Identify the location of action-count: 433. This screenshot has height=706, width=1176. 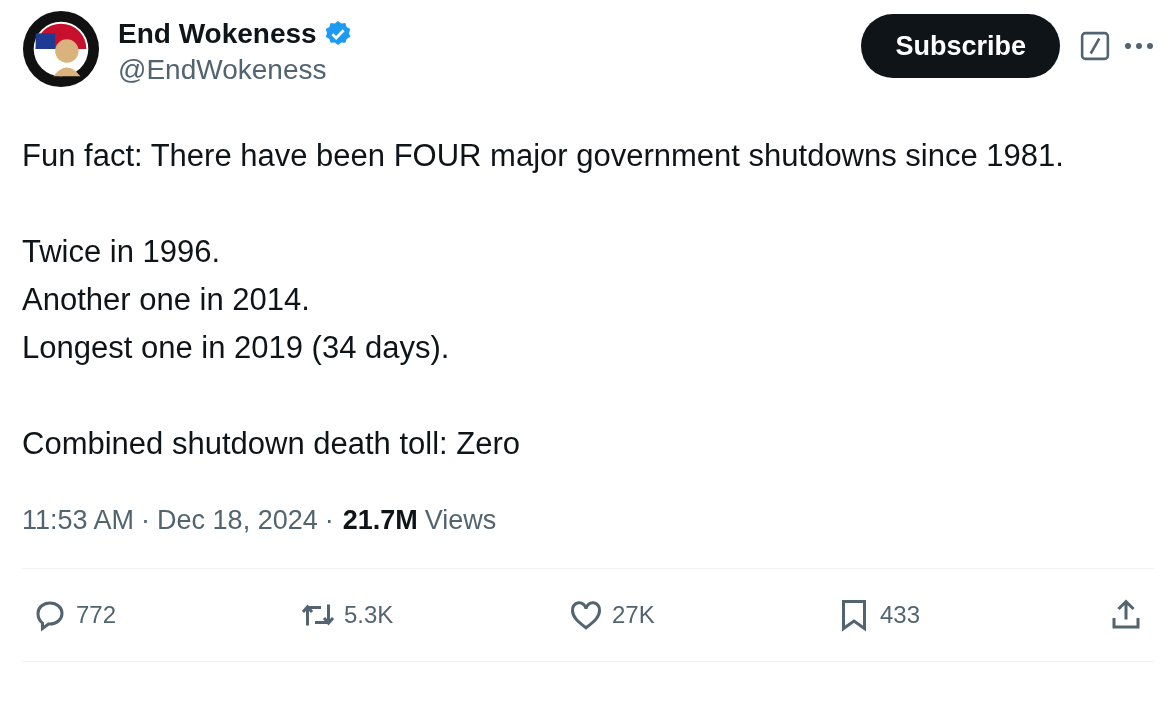
(900, 615).